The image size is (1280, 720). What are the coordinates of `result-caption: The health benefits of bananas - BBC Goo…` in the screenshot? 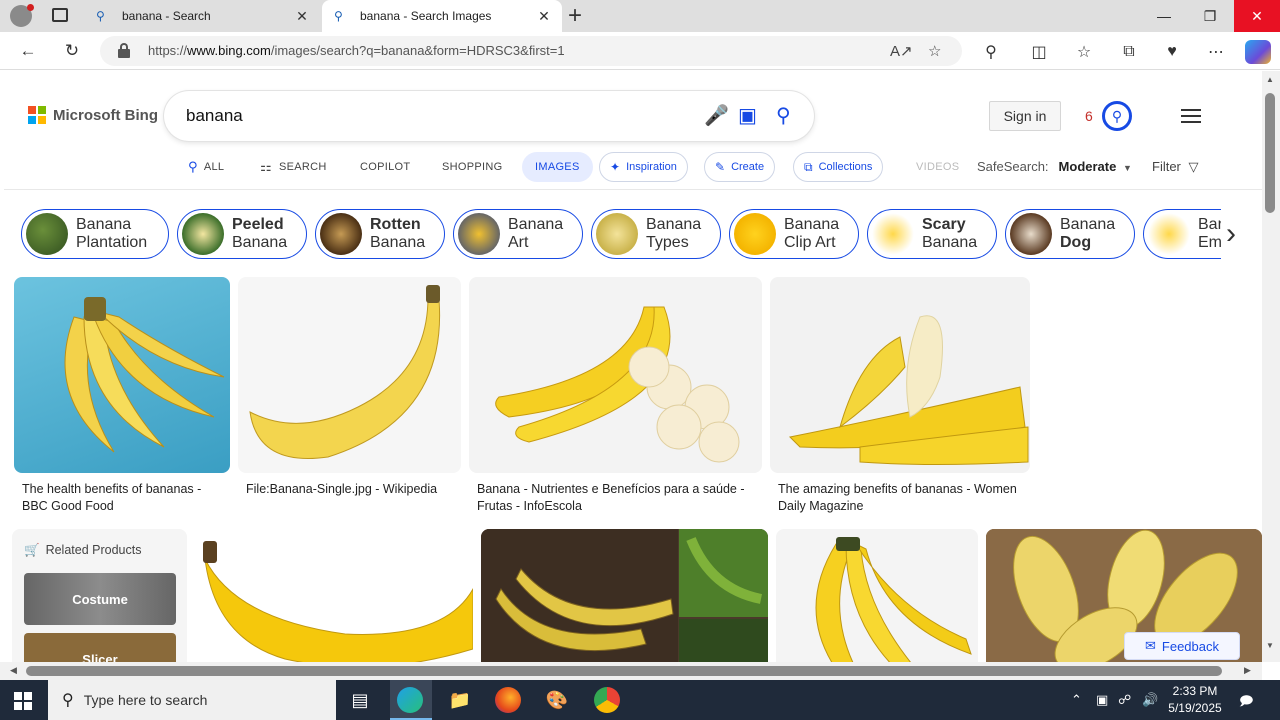 It's located at (122, 498).